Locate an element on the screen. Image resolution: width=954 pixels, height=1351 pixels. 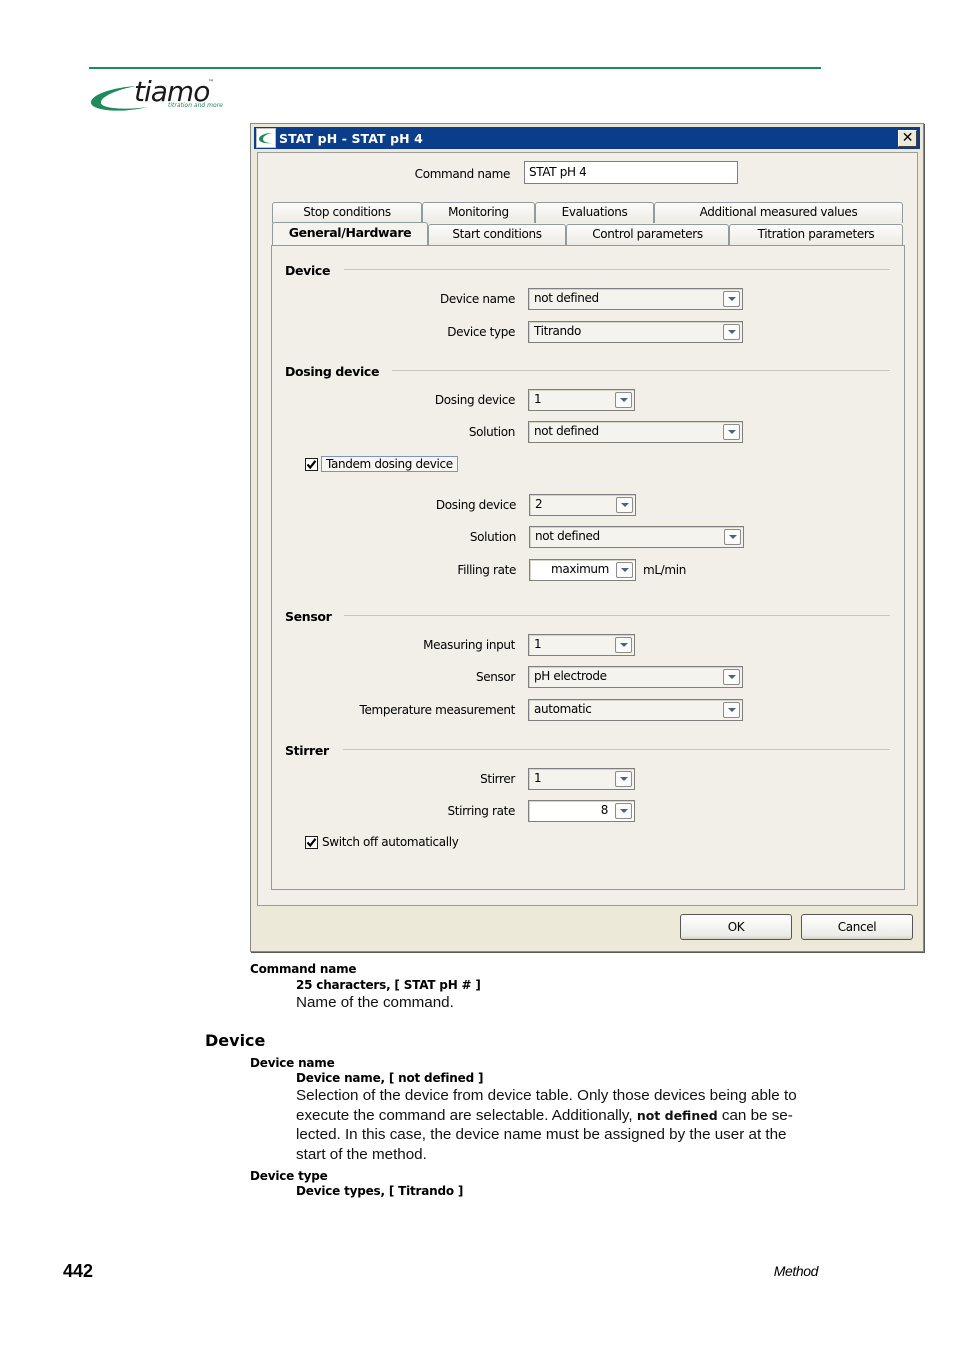
dosing-device-2-select: 2 is located at coordinates (582, 505).